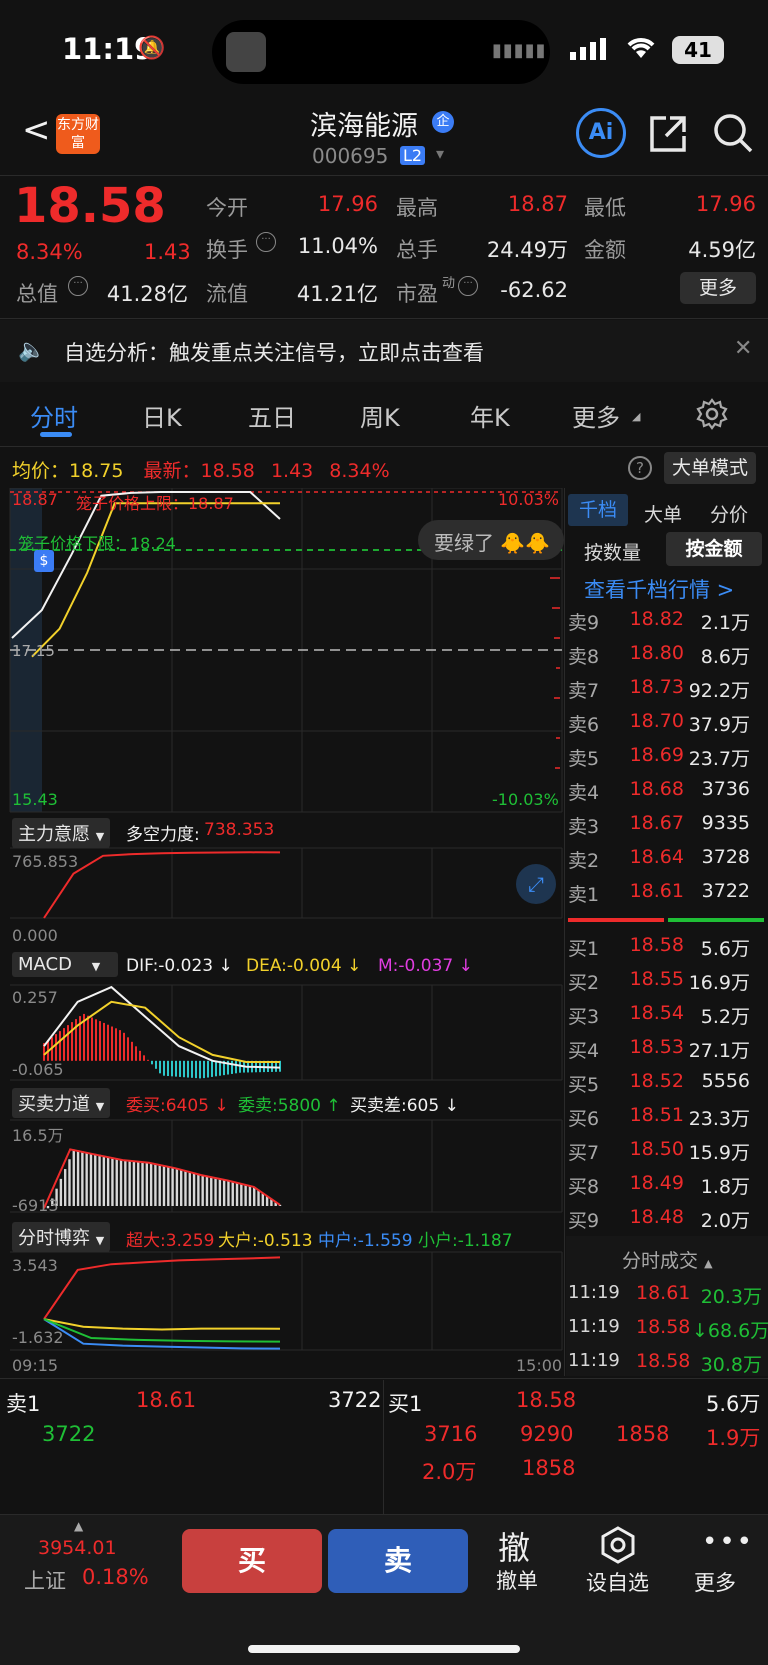  I want to click on code-dropdown-icon: ▾, so click(440, 153).